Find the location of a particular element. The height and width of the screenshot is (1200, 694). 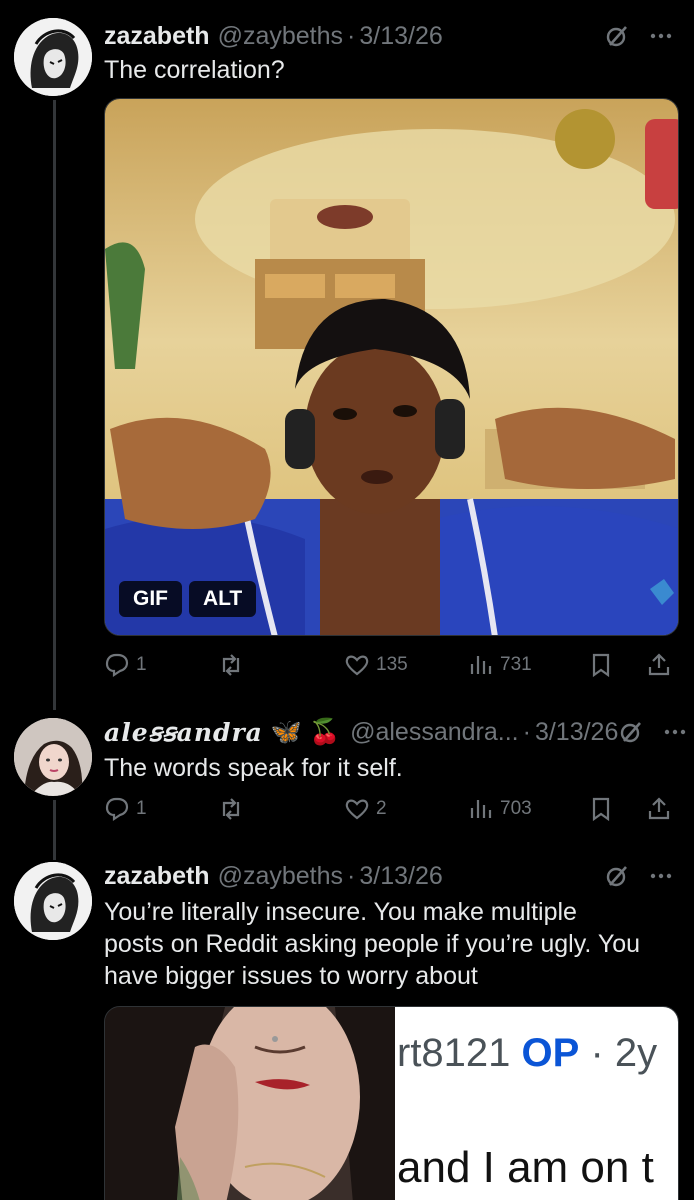

views-button: 731 is located at coordinates (500, 665).